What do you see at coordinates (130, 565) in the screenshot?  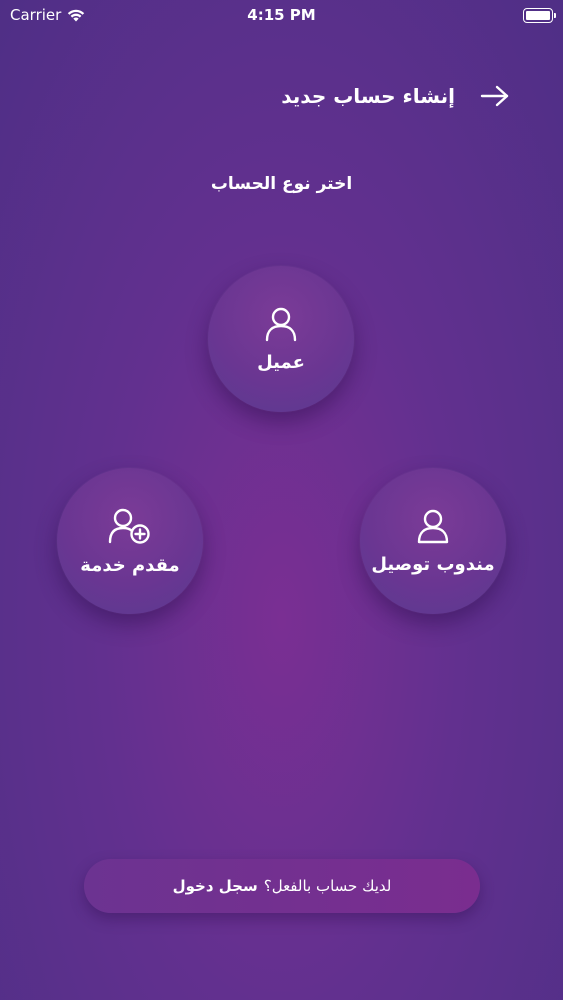 I see `provider-type-label: مقدم خدمة` at bounding box center [130, 565].